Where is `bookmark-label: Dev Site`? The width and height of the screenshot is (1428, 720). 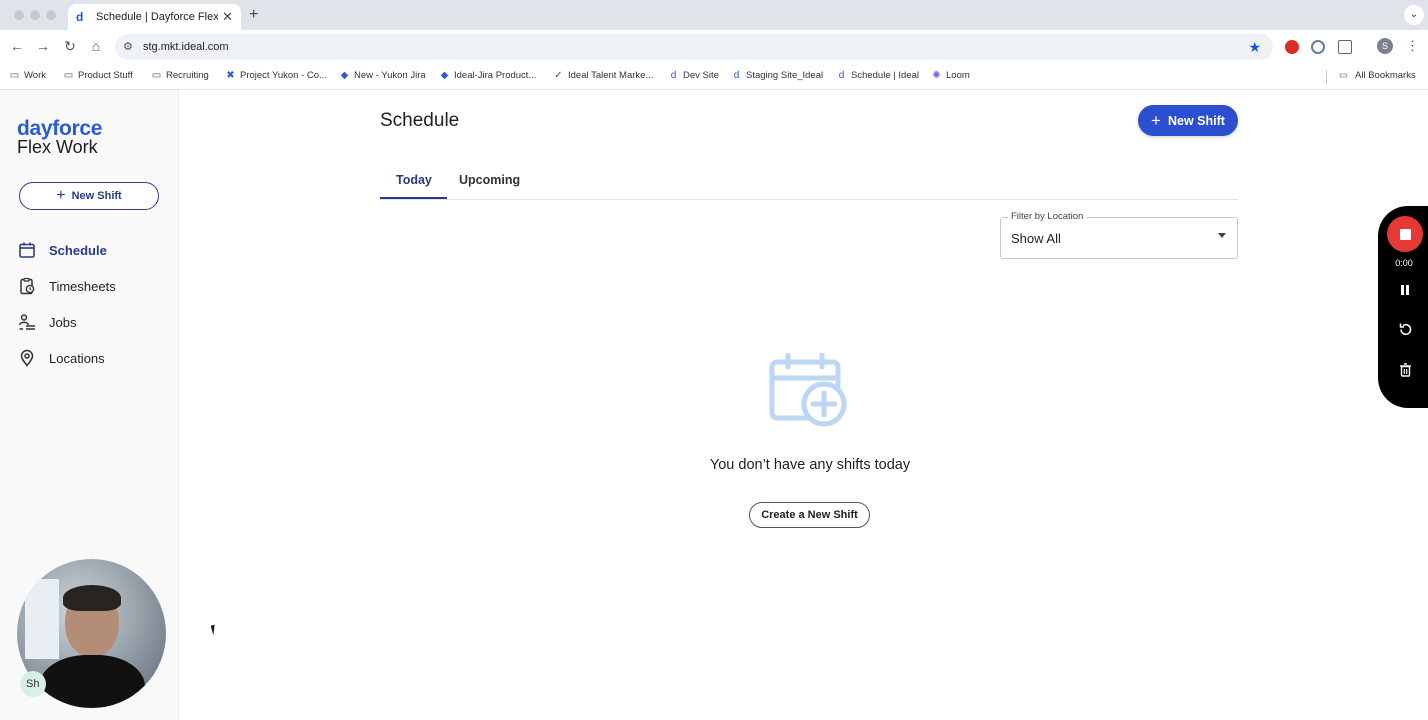
bookmark-label: Dev Site is located at coordinates (701, 75).